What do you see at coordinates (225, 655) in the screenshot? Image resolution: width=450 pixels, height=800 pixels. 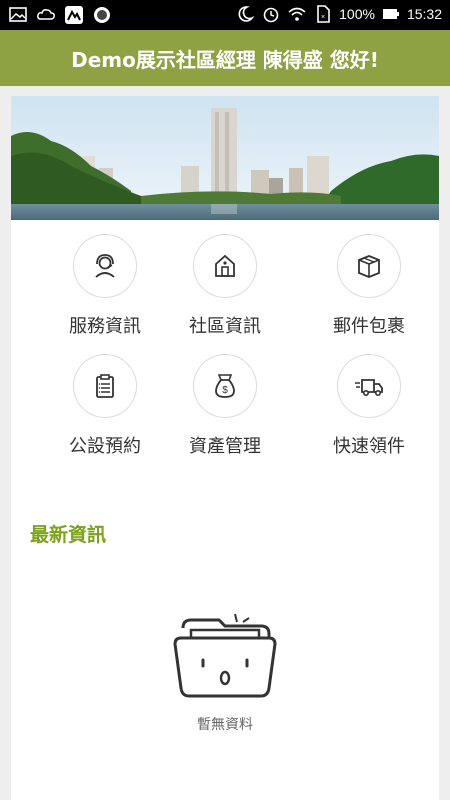 I see `empty-folder-icon` at bounding box center [225, 655].